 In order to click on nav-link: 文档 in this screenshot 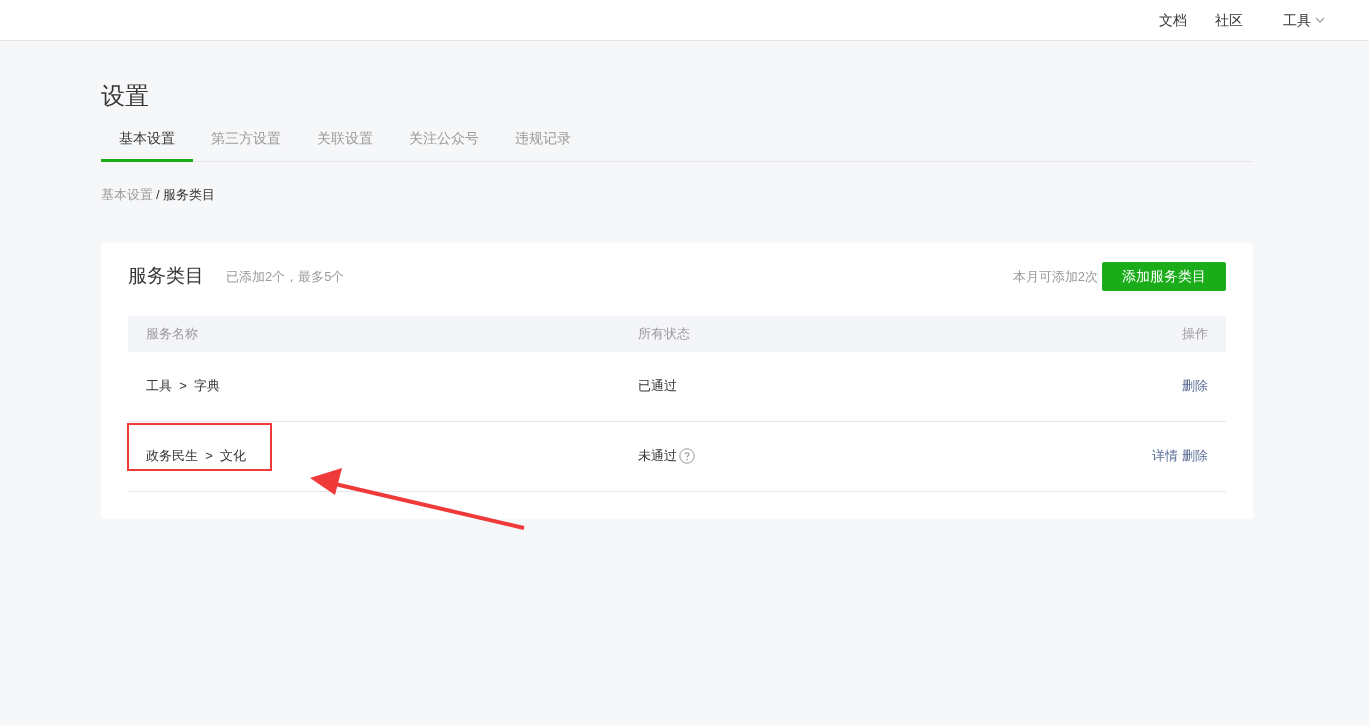, I will do `click(1173, 20)`.